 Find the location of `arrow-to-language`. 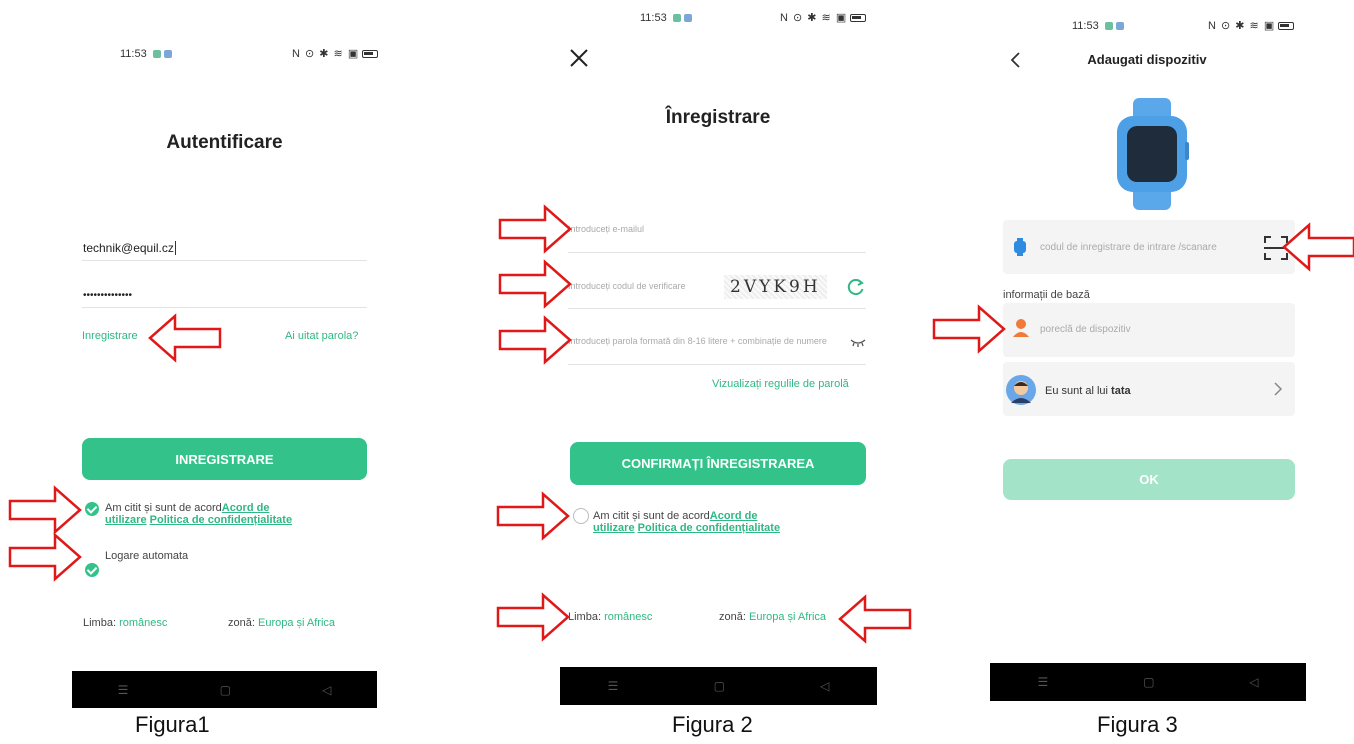

arrow-to-language is located at coordinates (533, 617).